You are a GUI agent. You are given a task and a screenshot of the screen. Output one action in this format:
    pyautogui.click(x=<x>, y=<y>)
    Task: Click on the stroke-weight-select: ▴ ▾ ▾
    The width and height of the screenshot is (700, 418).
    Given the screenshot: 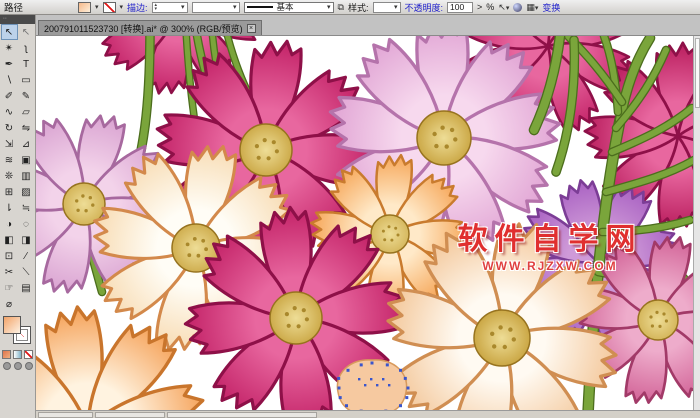 What is the action you would take?
    pyautogui.click(x=169, y=7)
    